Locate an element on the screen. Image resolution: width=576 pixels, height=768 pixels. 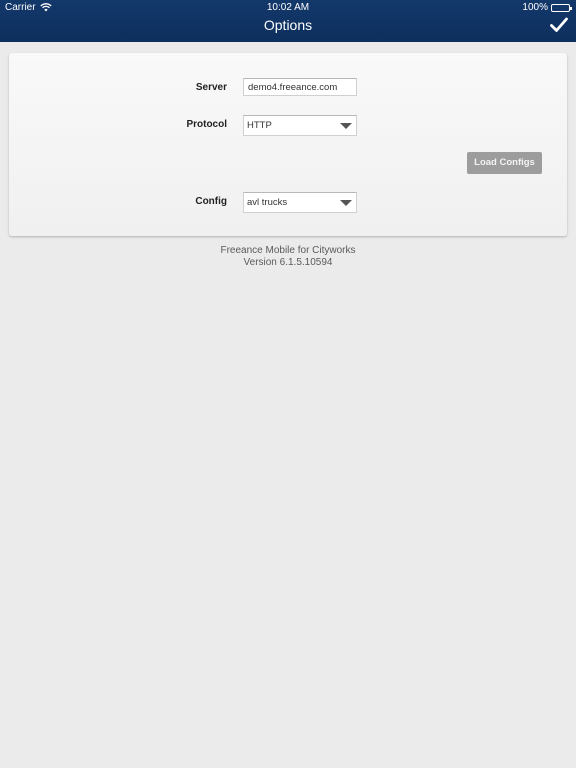
status-battery: 100% is located at coordinates (547, 7).